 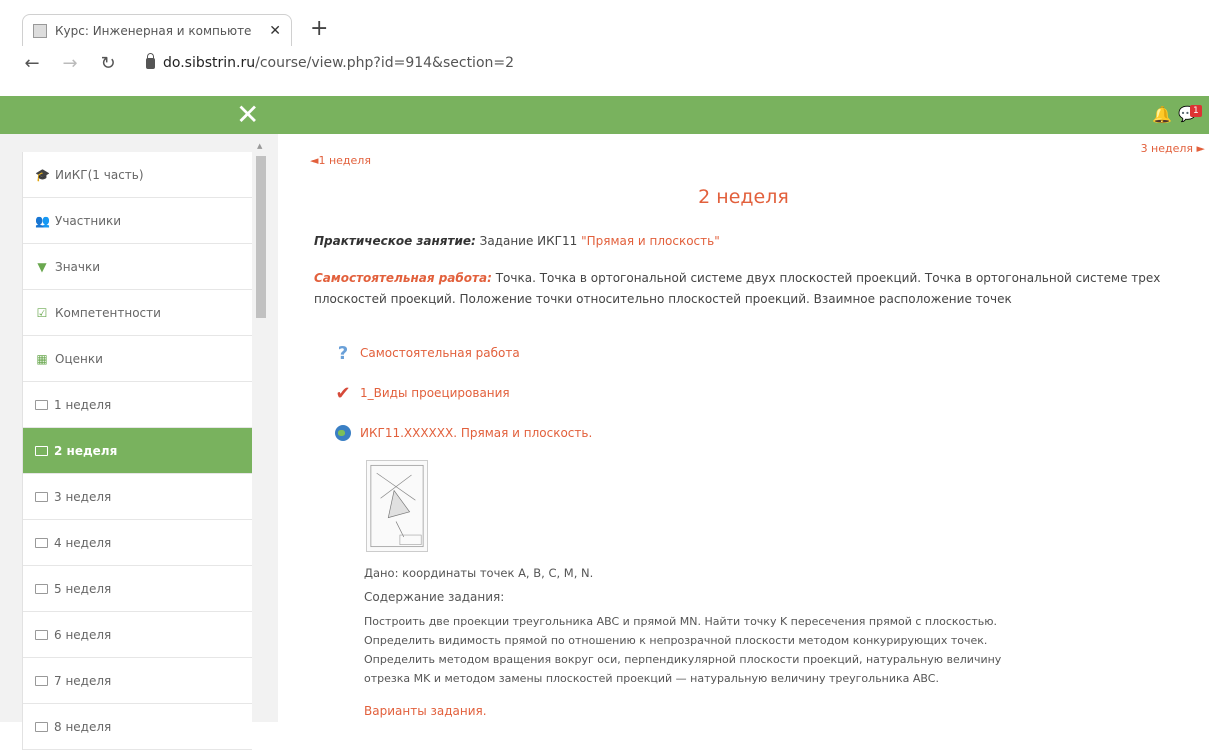 I want to click on new-tab-button: +, so click(x=319, y=28).